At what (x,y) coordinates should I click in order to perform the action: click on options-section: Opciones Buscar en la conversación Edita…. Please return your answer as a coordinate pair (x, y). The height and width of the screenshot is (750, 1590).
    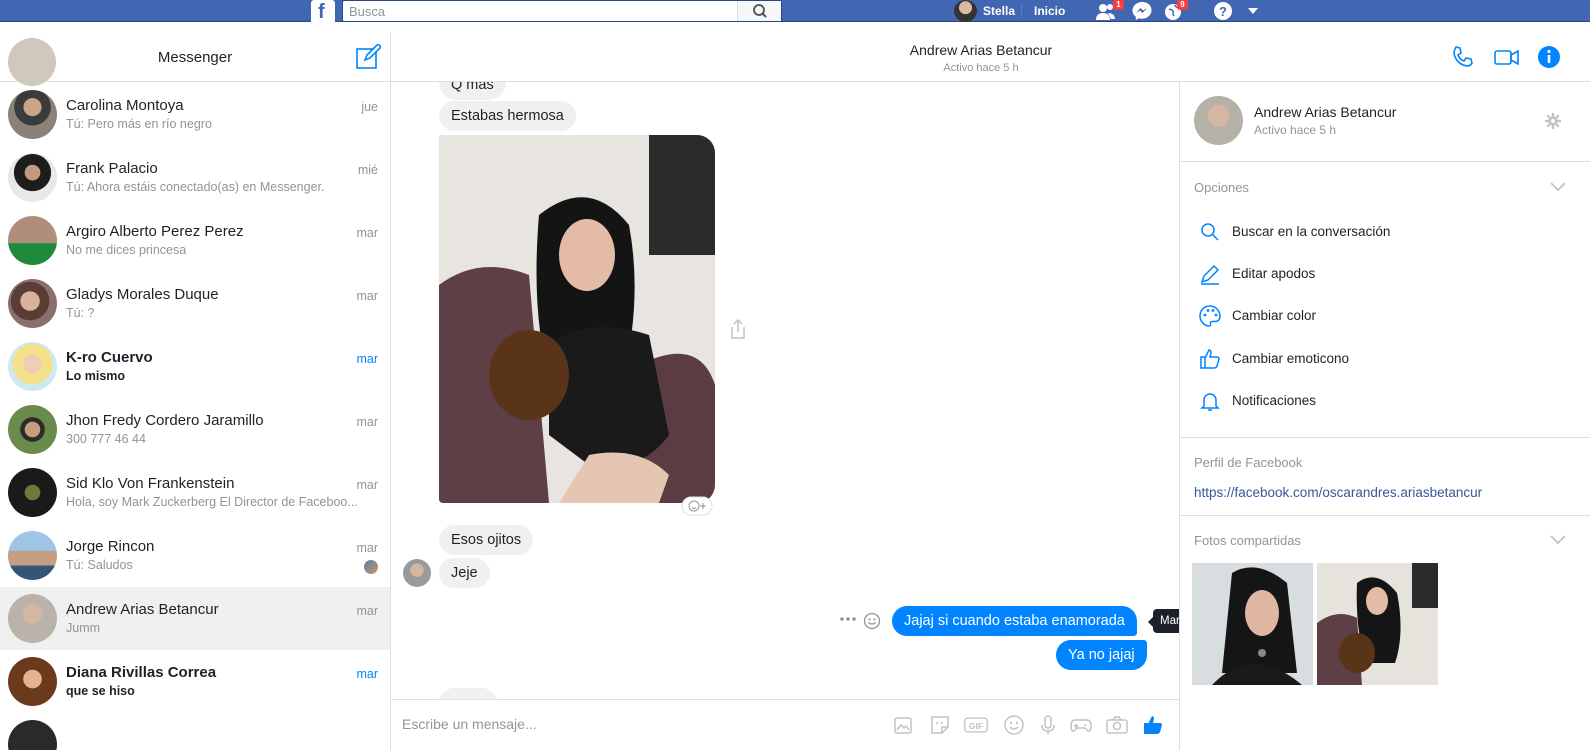
    Looking at the image, I should click on (1385, 300).